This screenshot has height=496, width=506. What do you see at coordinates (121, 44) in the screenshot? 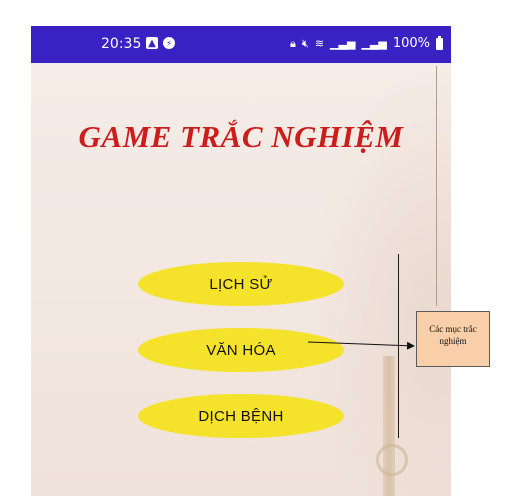
I see `status-time: 20:35` at bounding box center [121, 44].